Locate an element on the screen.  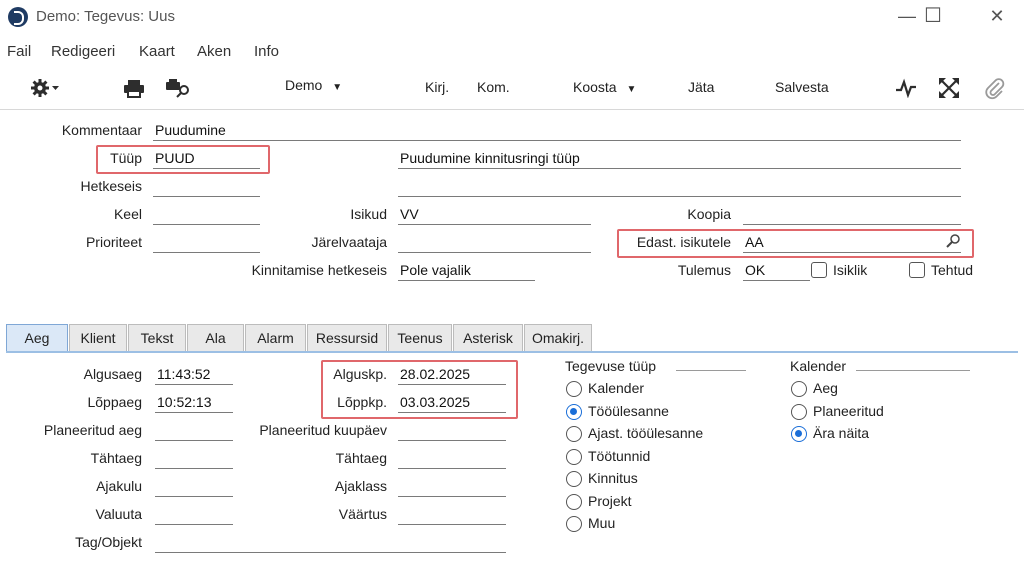
menu-fail: Fail is located at coordinates (19, 51).